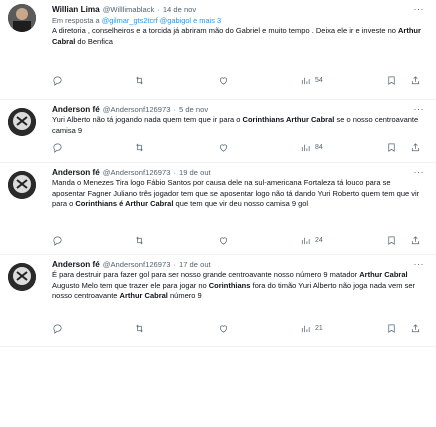 This screenshot has height=427, width=436. Describe the element at coordinates (195, 264) in the screenshot. I see `tweet-date: 17 de out` at that location.